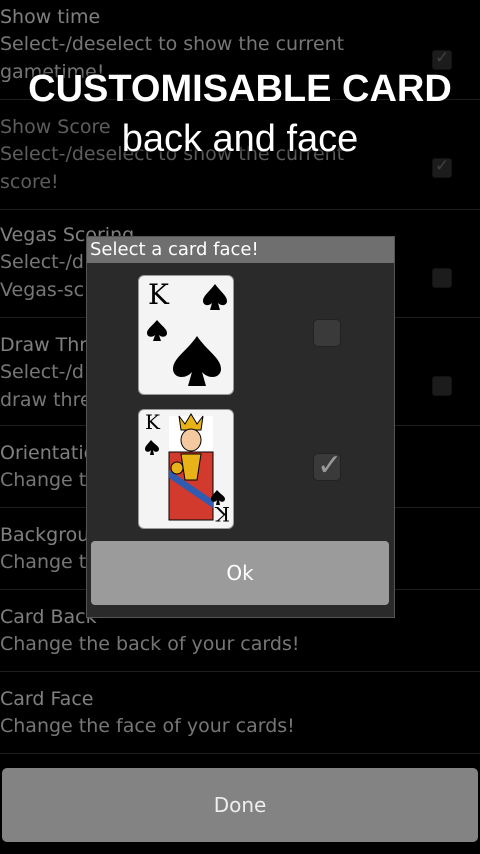 Image resolution: width=480 pixels, height=854 pixels. I want to click on card-face-option-simple: K, so click(186, 335).